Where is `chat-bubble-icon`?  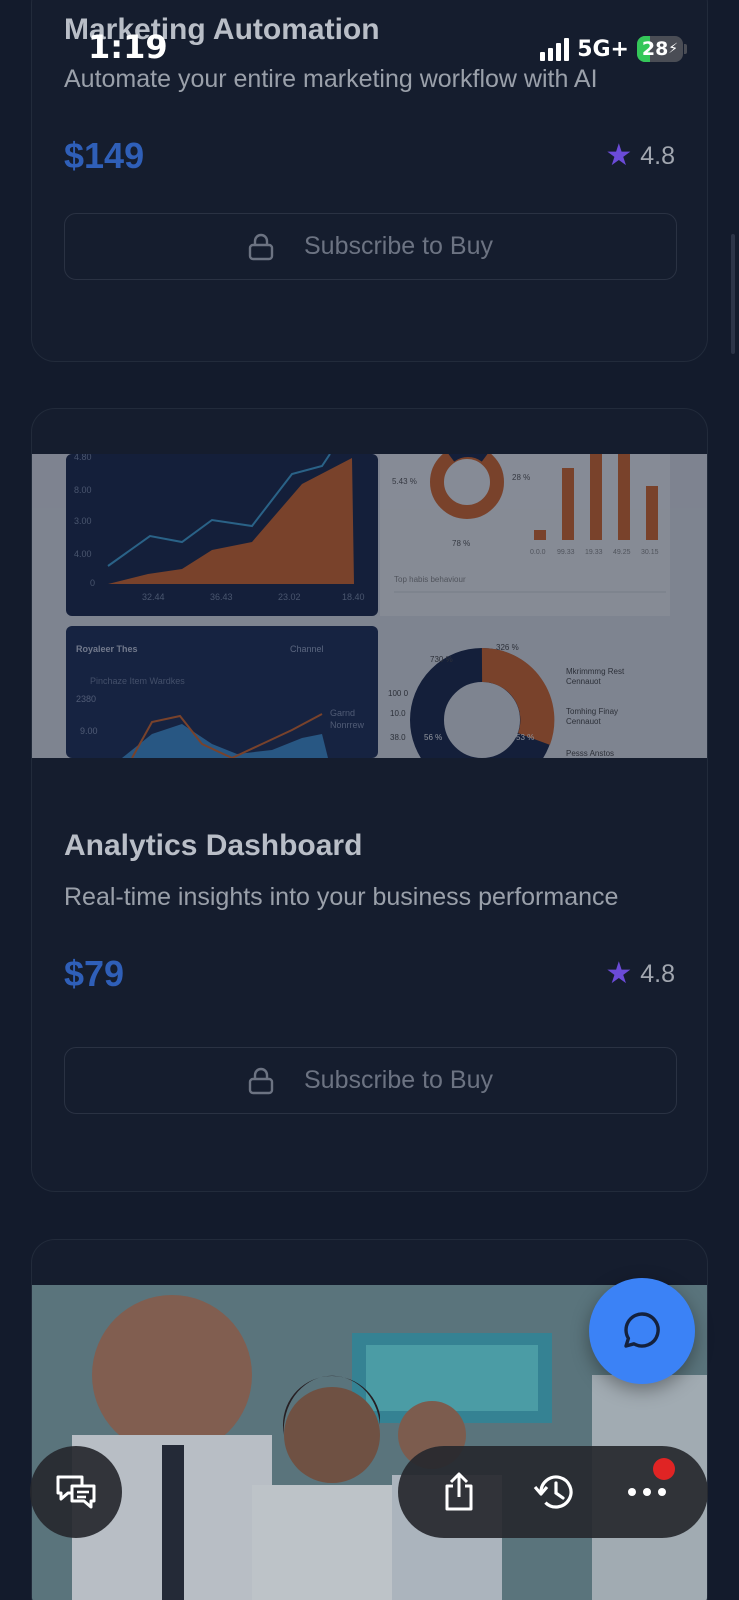
chat-bubble-icon is located at coordinates (642, 1330).